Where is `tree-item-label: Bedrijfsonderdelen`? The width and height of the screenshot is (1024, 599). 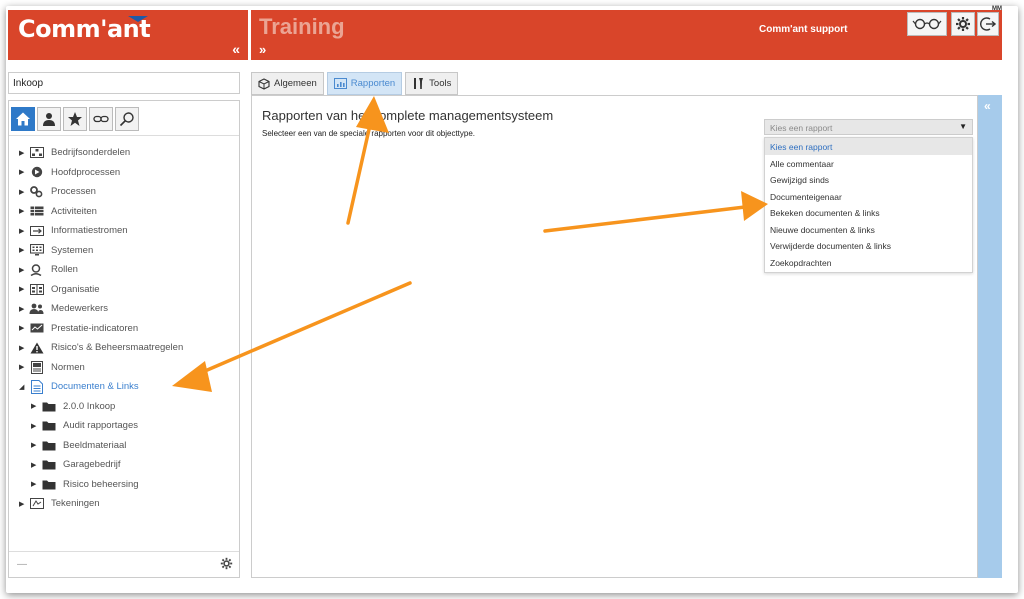
tree-item-label: Bedrijfsonderdelen is located at coordinates (91, 153).